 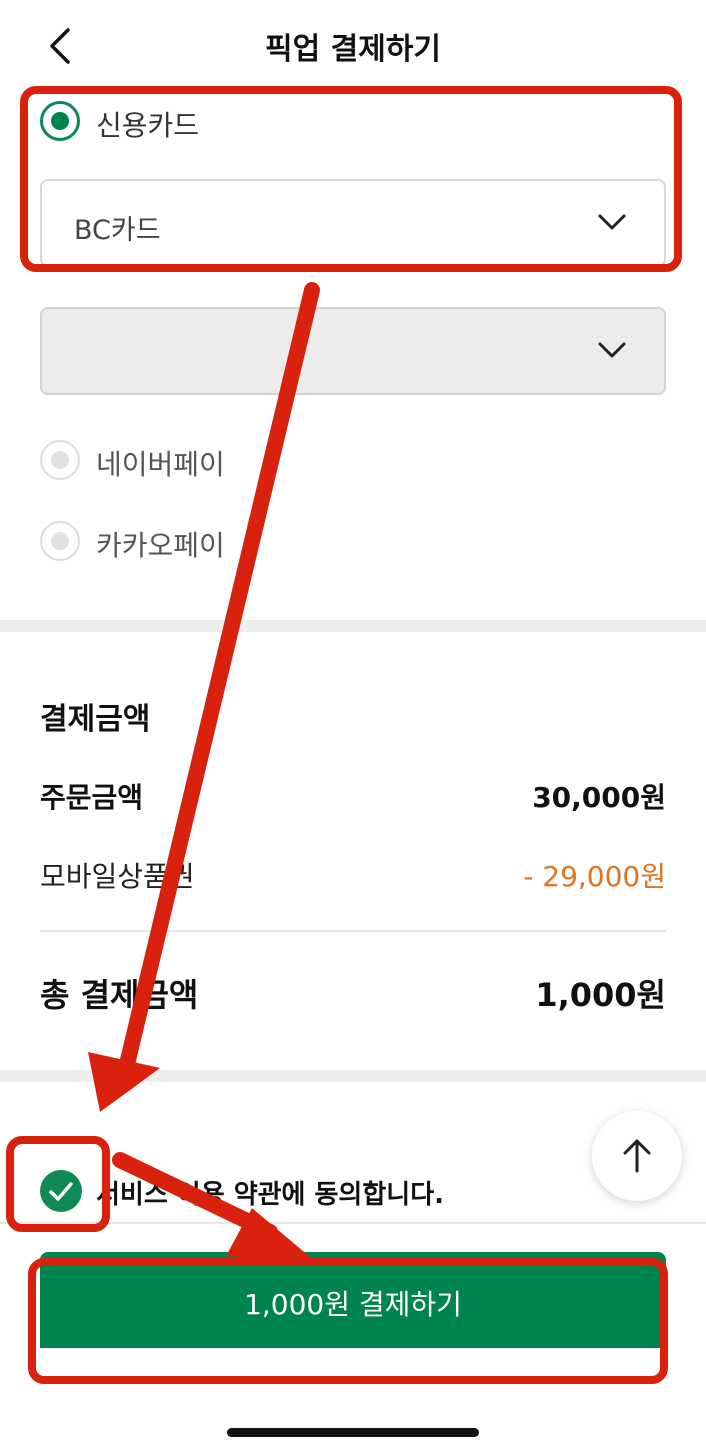 I want to click on annotation-box-card, so click(x=351, y=179).